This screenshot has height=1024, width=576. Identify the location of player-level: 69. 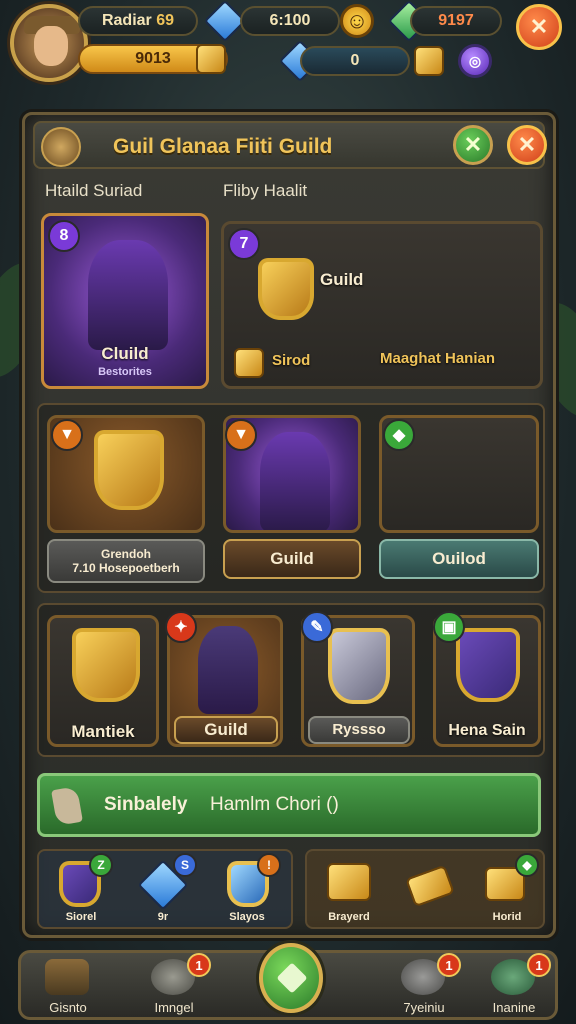
(165, 20).